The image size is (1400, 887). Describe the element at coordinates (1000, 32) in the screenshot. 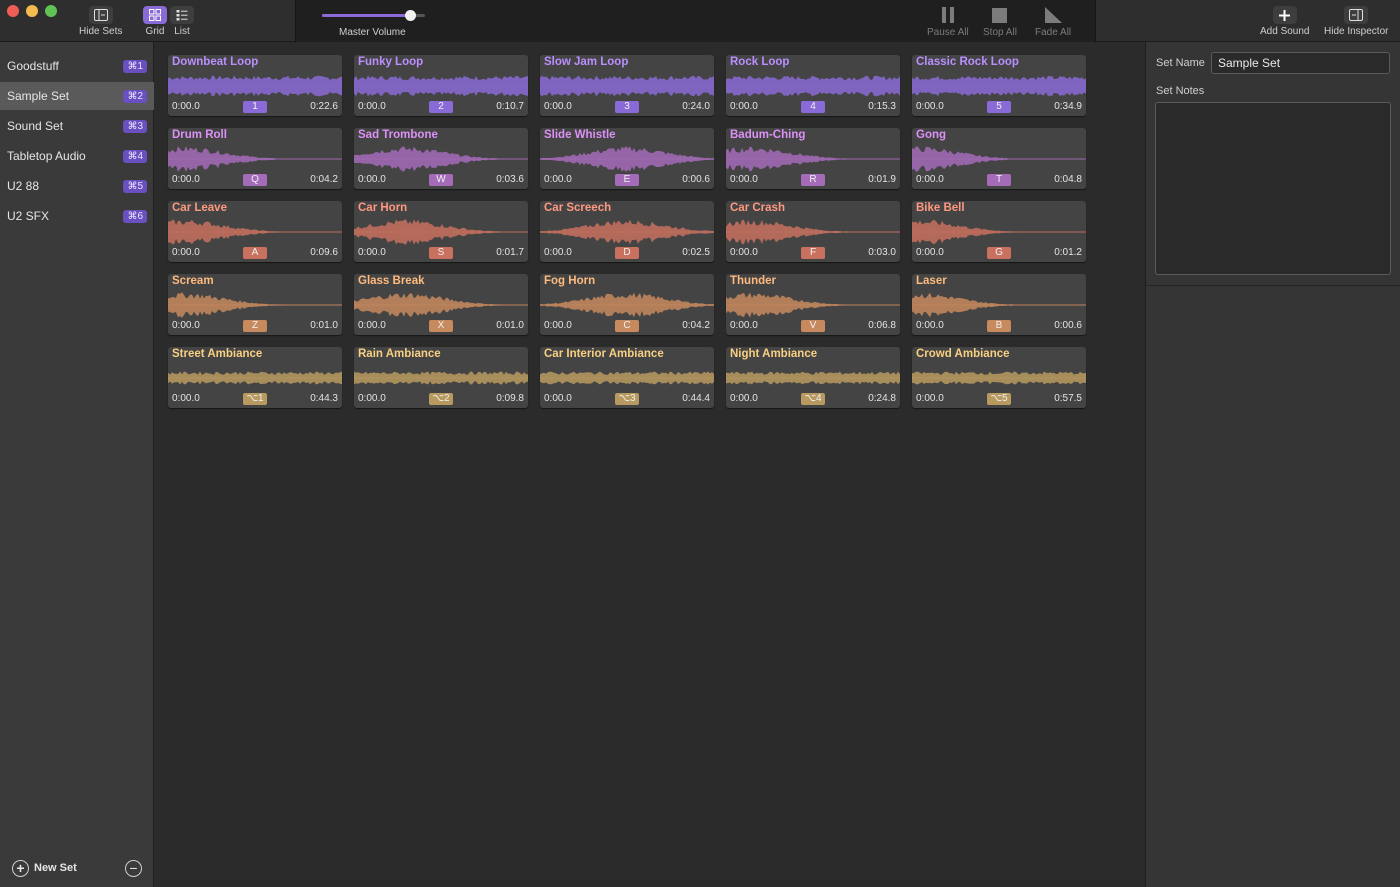

I see `stop-all-label: Stop All` at that location.